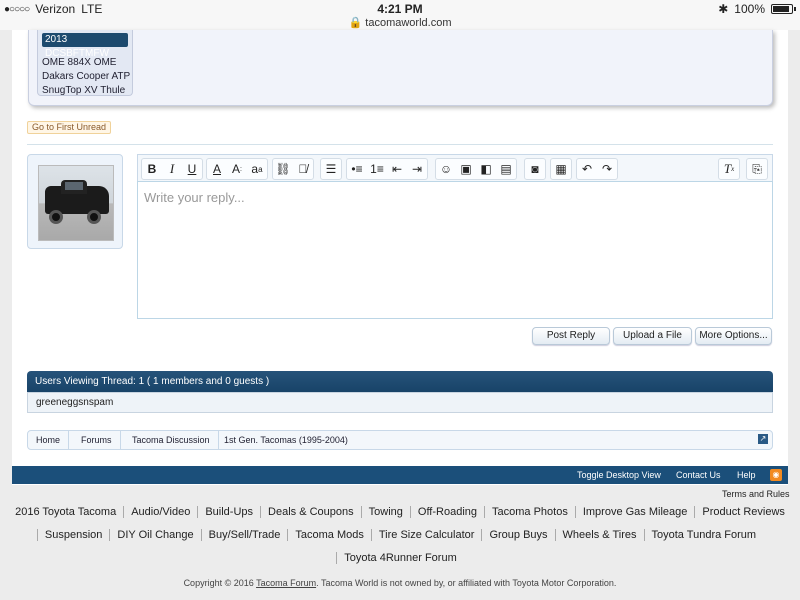 The width and height of the screenshot is (800, 600). I want to click on media-icon: ◧, so click(486, 169).